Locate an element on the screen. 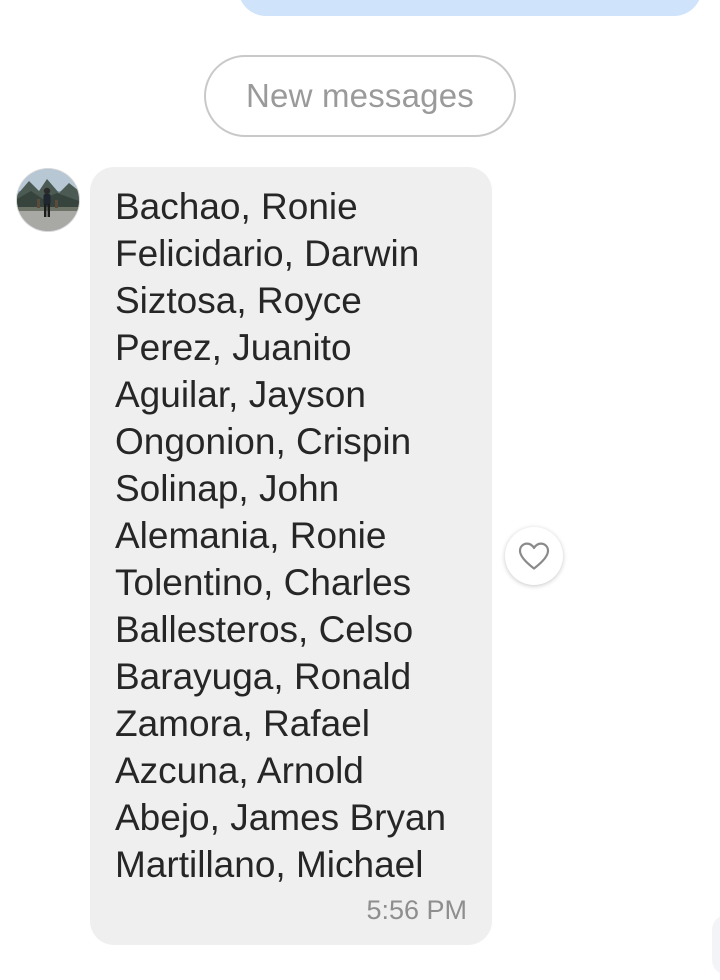  message-line: Aguilar, Jayson is located at coordinates (240, 394).